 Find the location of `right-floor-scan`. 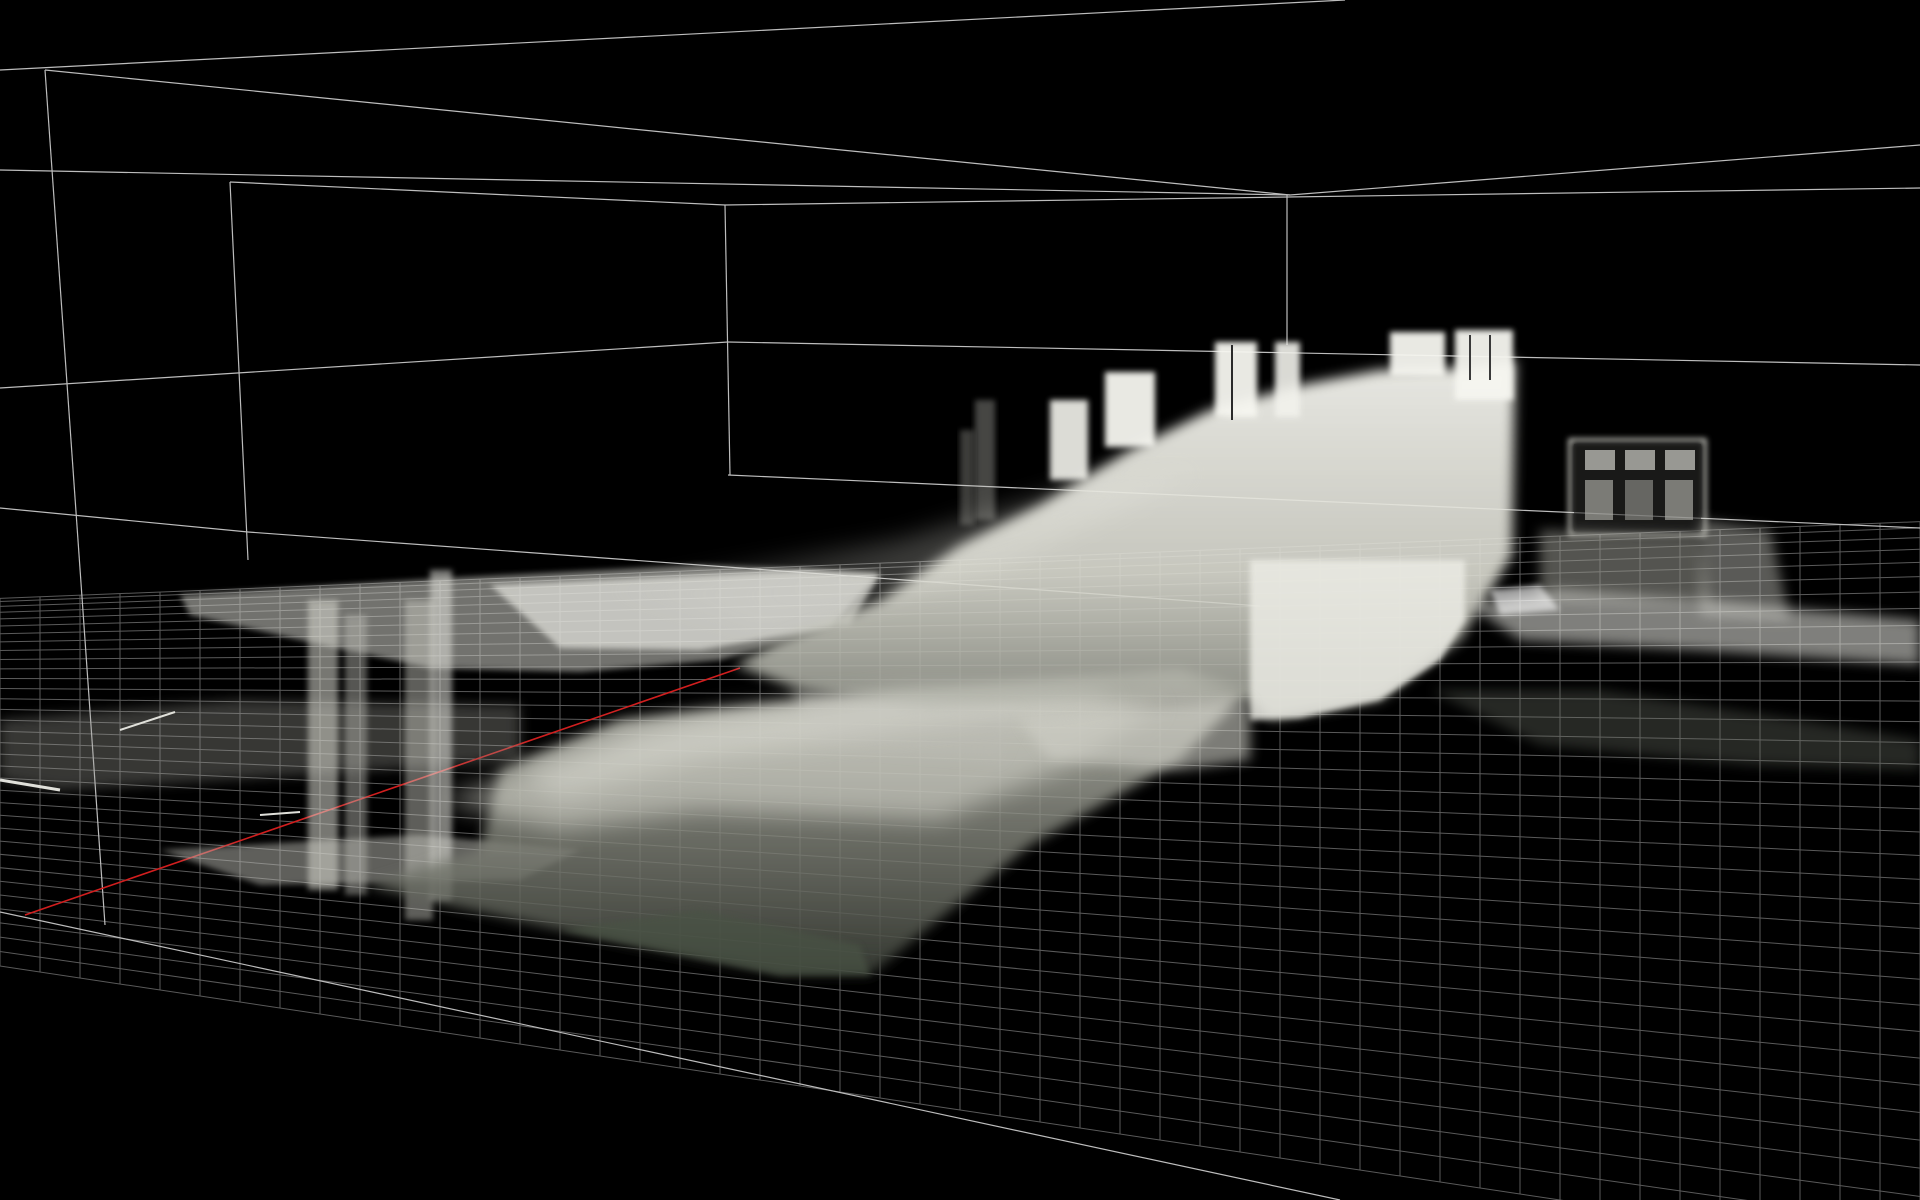

right-floor-scan is located at coordinates (1675, 677).